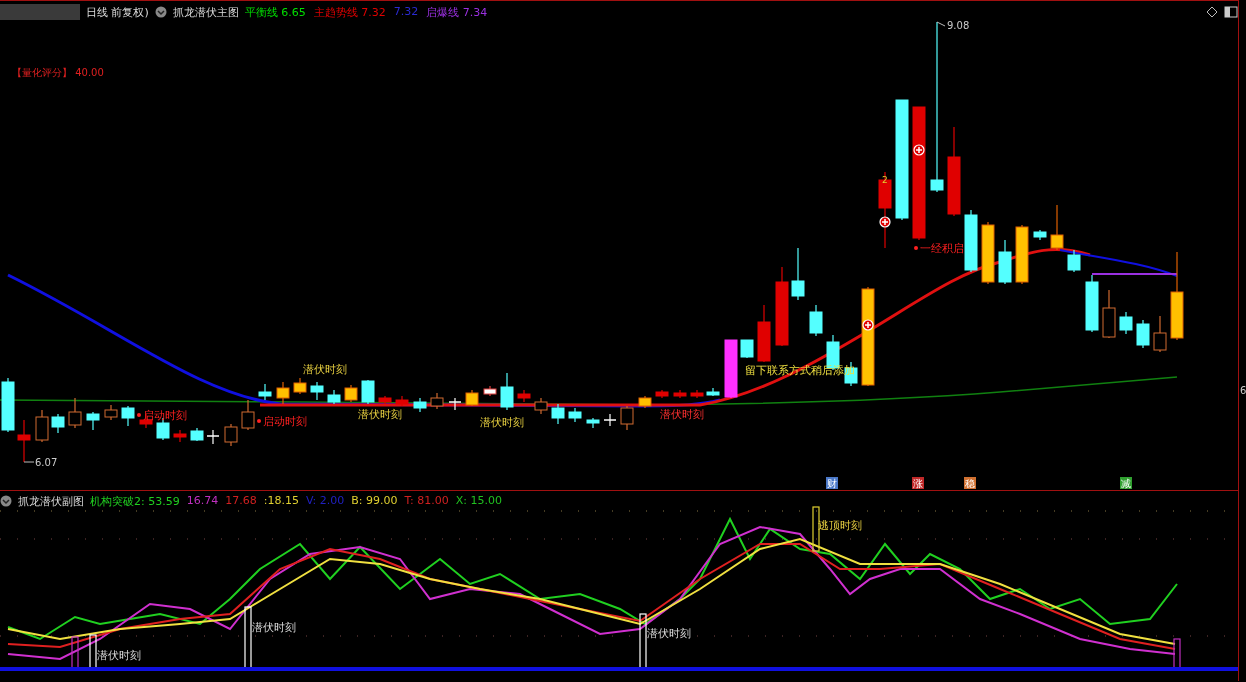 This screenshot has width=1246, height=682. I want to click on event-tag: 稳, so click(970, 483).